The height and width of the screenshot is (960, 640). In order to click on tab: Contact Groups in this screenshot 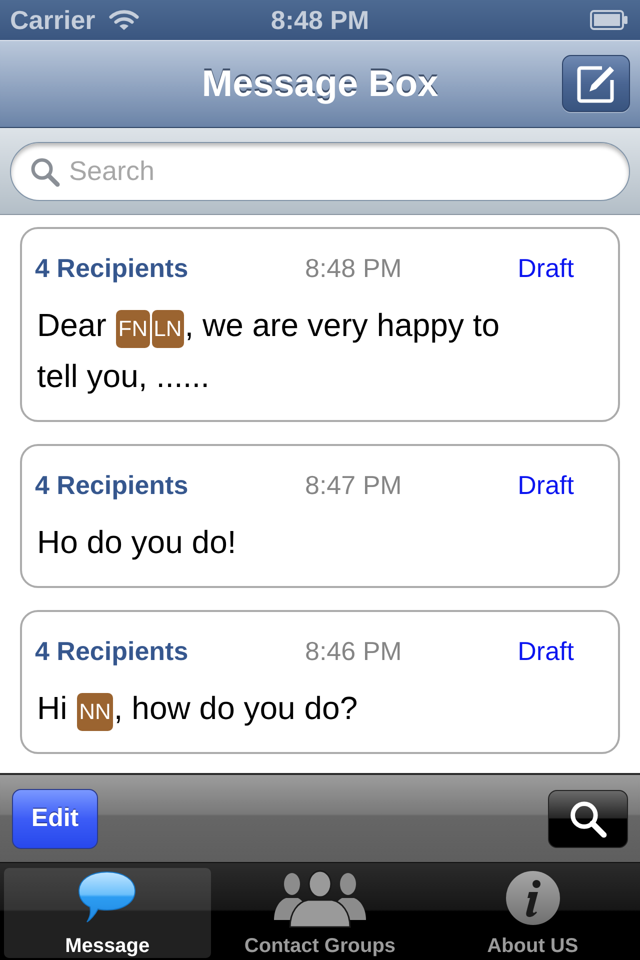, I will do `click(320, 913)`.